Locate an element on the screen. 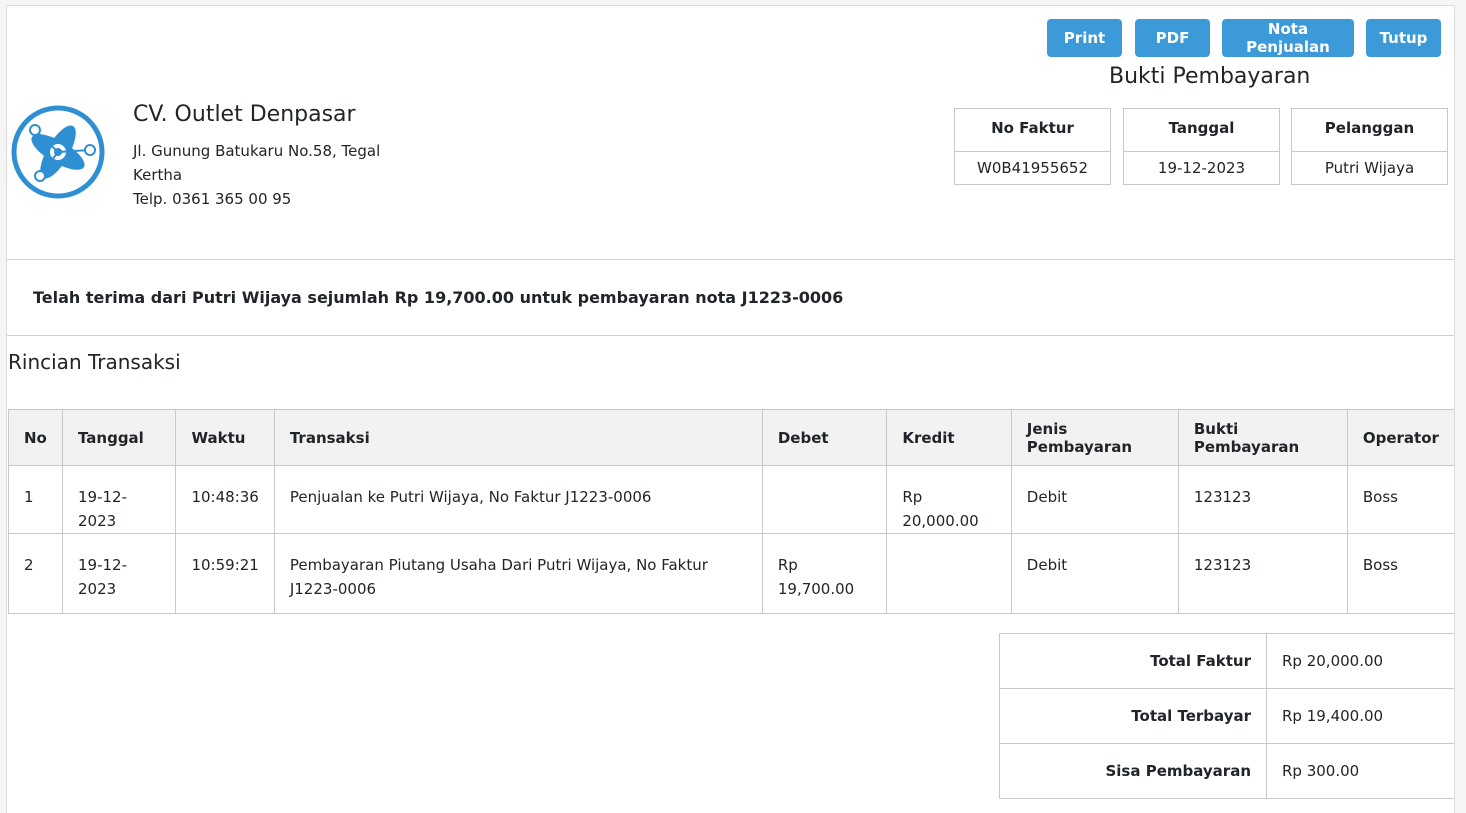  tutup-button: Tutup is located at coordinates (1403, 38).